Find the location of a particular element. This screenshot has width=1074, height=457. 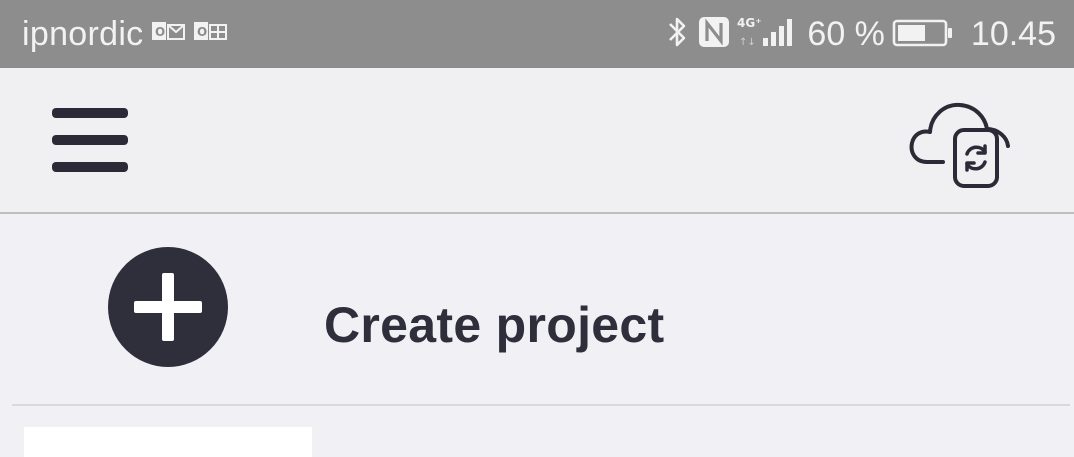

battery-percent: 60 % is located at coordinates (846, 33).